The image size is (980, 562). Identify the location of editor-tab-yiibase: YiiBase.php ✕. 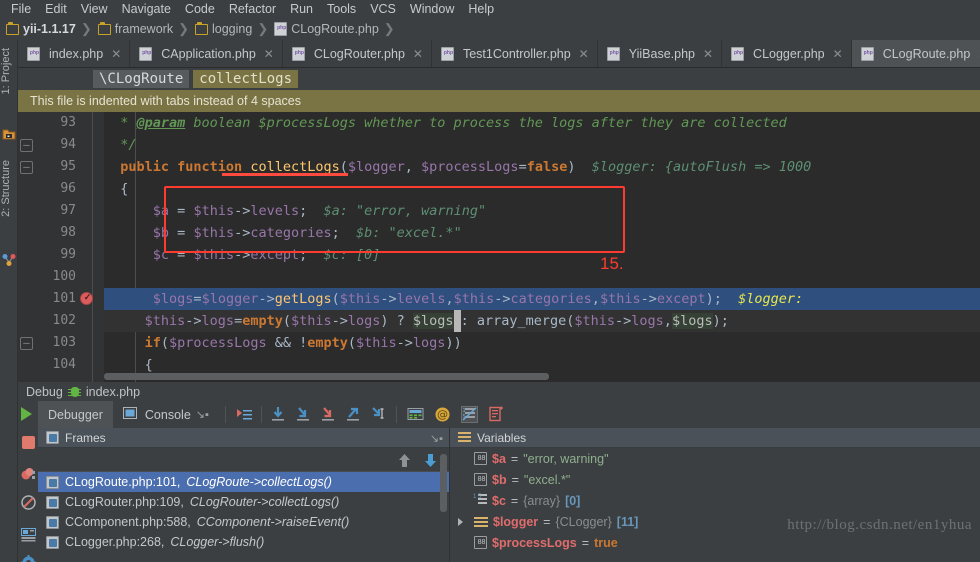
(660, 53).